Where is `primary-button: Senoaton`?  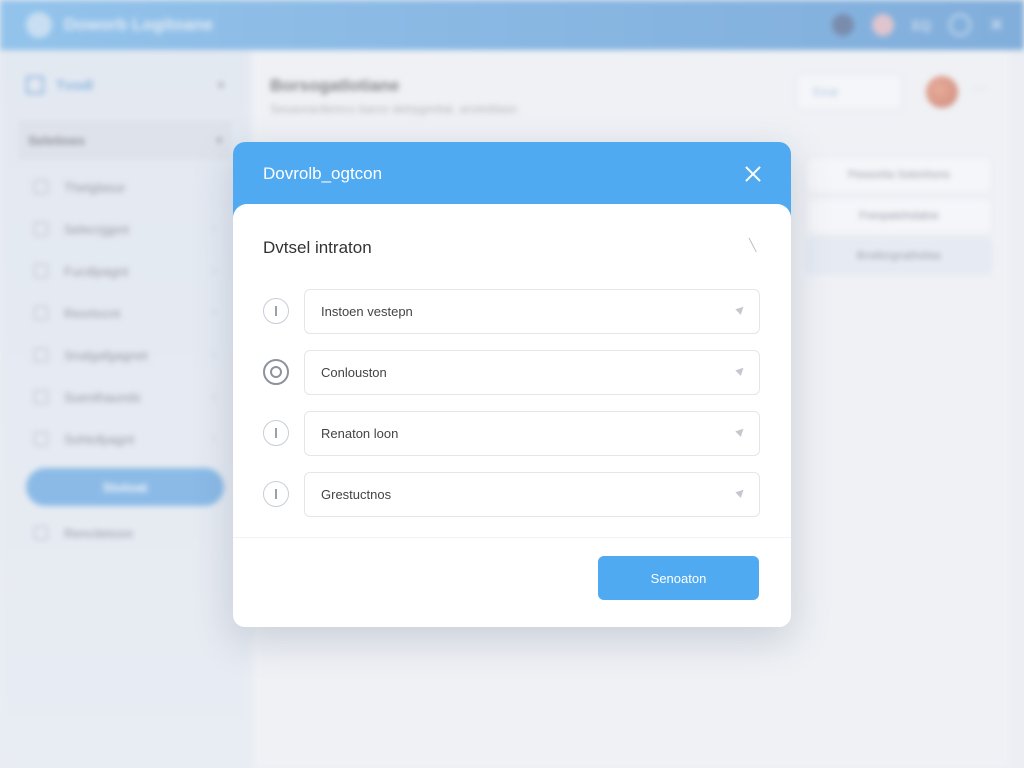
primary-button: Senoaton is located at coordinates (678, 578).